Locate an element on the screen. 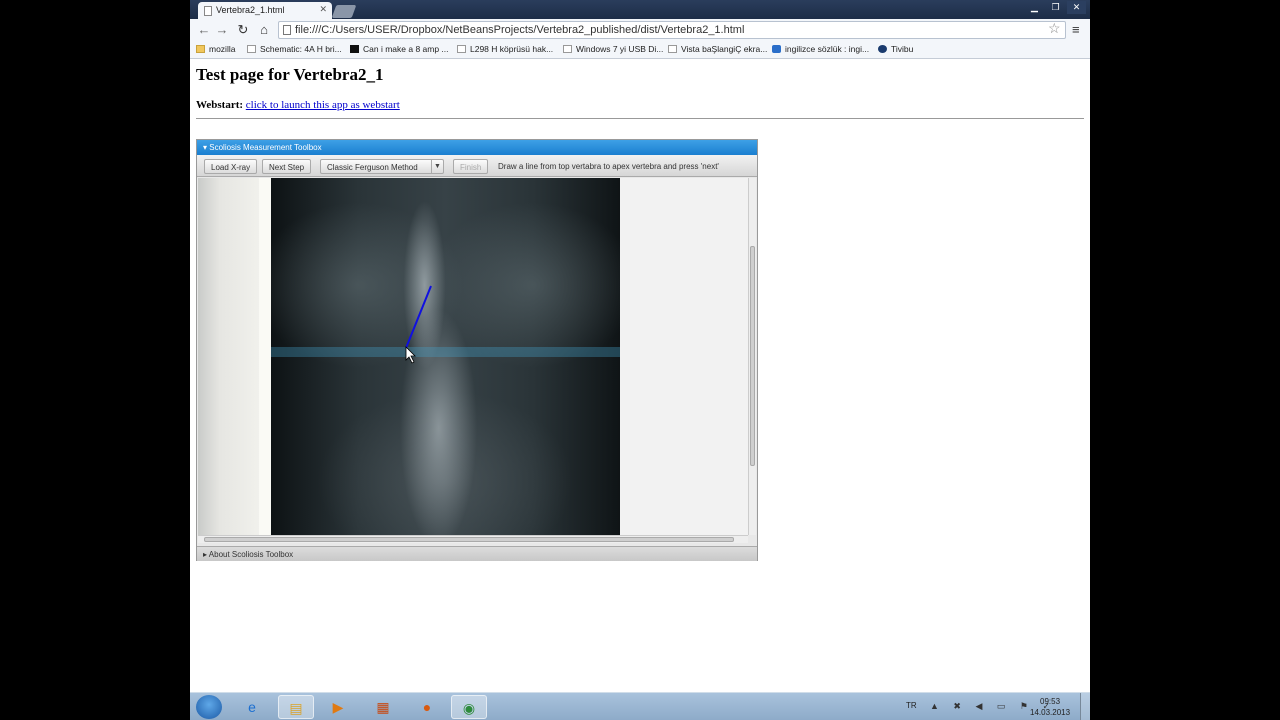 The image size is (1280, 720). horizontal-scroll-thumb is located at coordinates (469, 539).